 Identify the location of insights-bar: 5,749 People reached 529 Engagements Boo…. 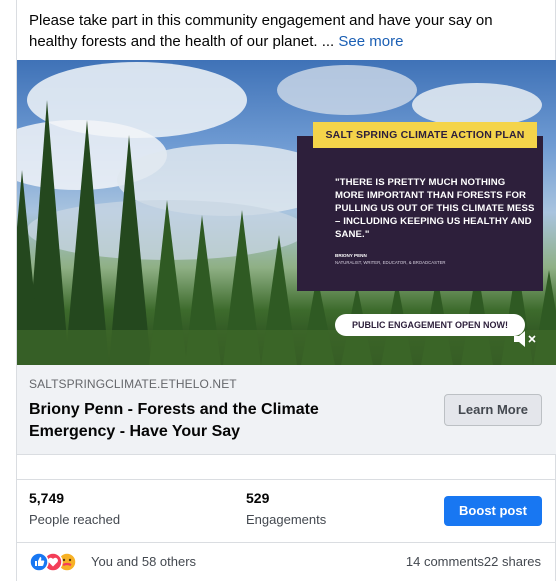
(286, 509).